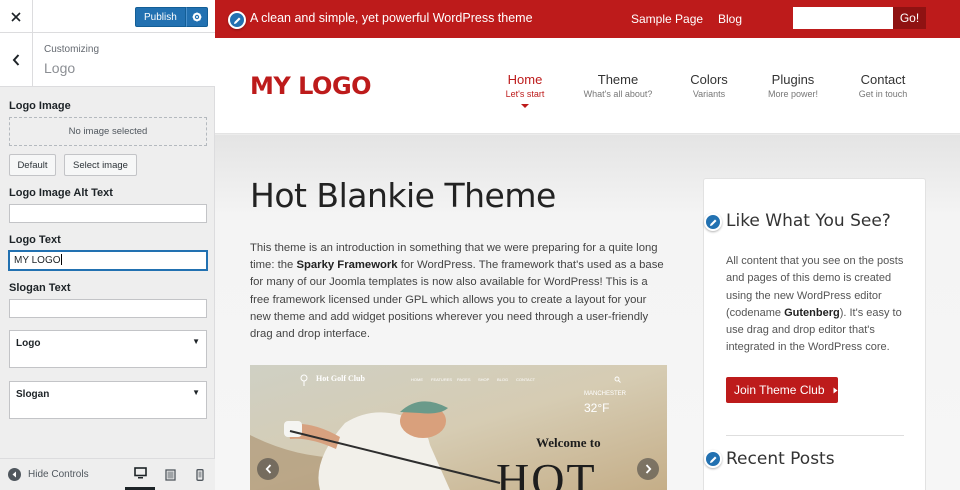  Describe the element at coordinates (417, 379) in the screenshot. I see `hero-menu-item: HOME` at that location.